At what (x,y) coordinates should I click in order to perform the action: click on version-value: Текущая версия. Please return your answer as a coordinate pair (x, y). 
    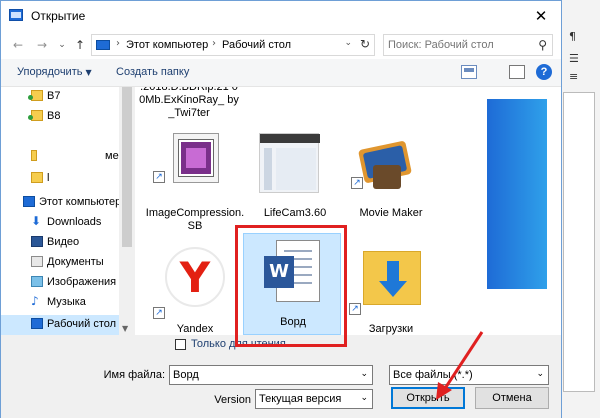
    Looking at the image, I should click on (300, 399).